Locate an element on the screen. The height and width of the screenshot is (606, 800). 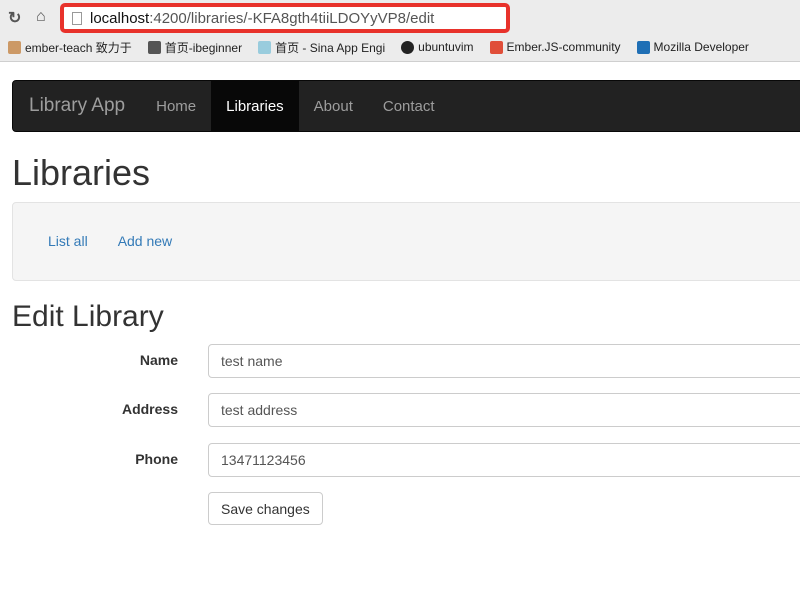
add-new-link: Add new is located at coordinates (145, 241).